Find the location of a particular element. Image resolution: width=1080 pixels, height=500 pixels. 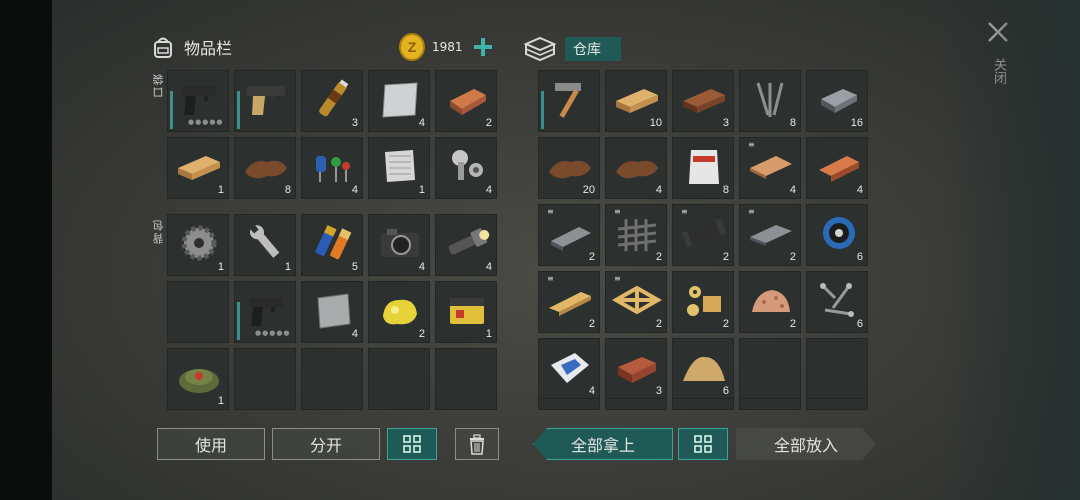

inventory-slot: 5 is located at coordinates (332, 245).